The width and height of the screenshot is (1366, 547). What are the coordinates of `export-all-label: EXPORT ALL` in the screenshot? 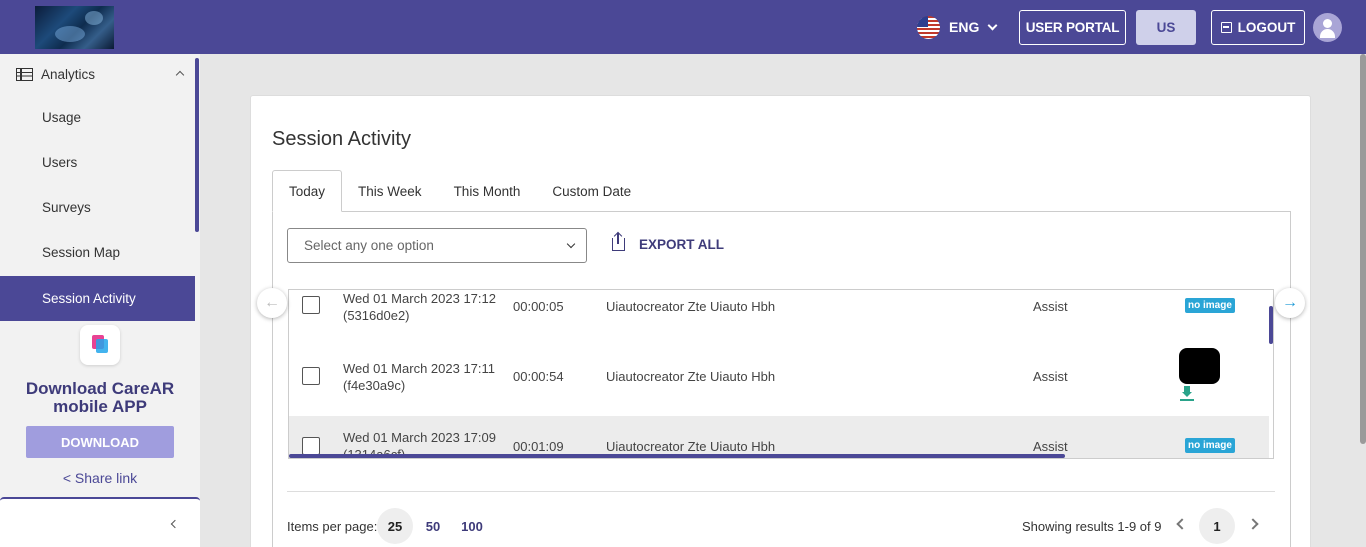 It's located at (682, 244).